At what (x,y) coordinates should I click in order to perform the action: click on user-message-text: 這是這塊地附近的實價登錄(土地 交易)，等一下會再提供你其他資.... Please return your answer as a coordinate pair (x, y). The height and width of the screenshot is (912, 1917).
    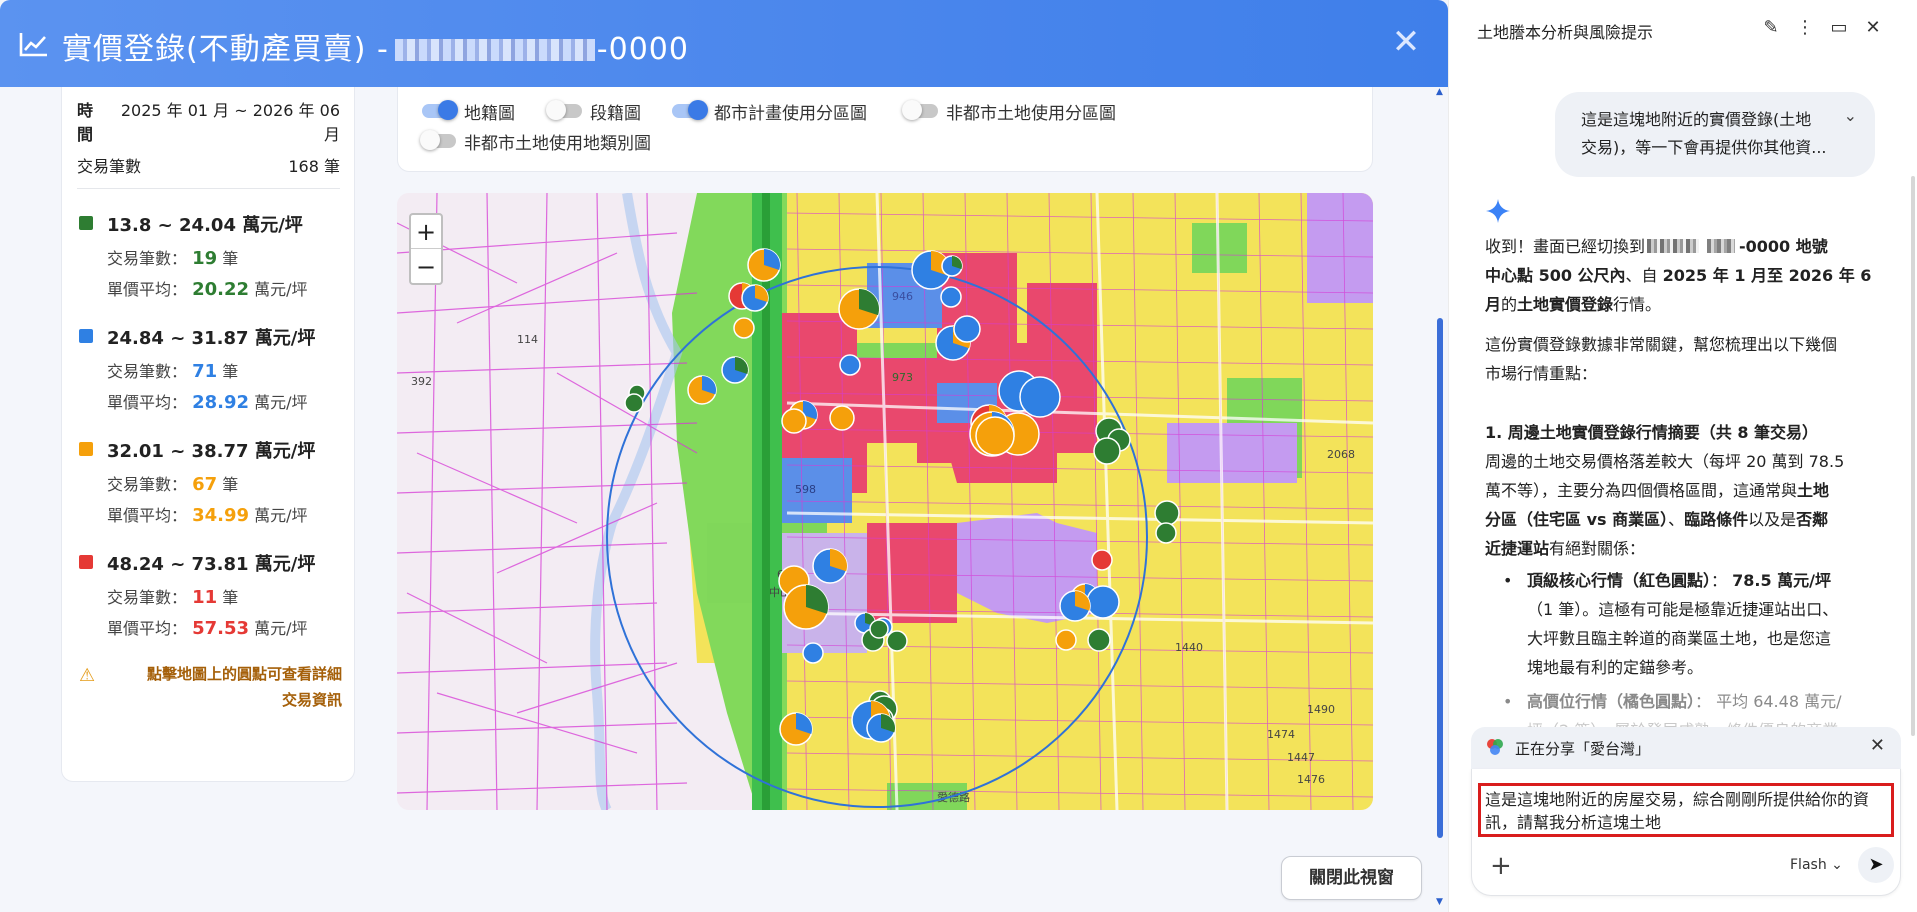
    Looking at the image, I should click on (1712, 134).